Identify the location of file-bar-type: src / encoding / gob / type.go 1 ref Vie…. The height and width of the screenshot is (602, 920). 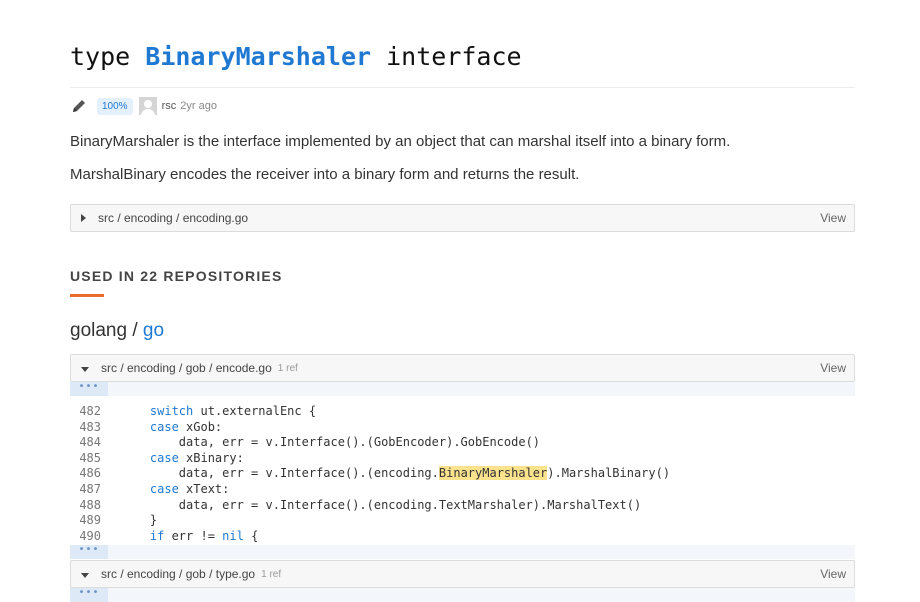
(462, 574).